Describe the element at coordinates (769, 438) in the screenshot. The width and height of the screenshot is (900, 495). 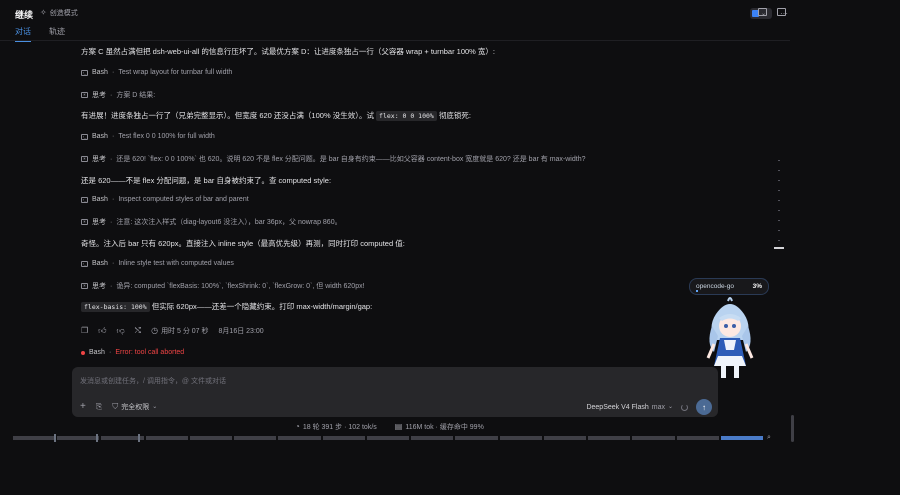
I see `search-icon: ⌕` at that location.